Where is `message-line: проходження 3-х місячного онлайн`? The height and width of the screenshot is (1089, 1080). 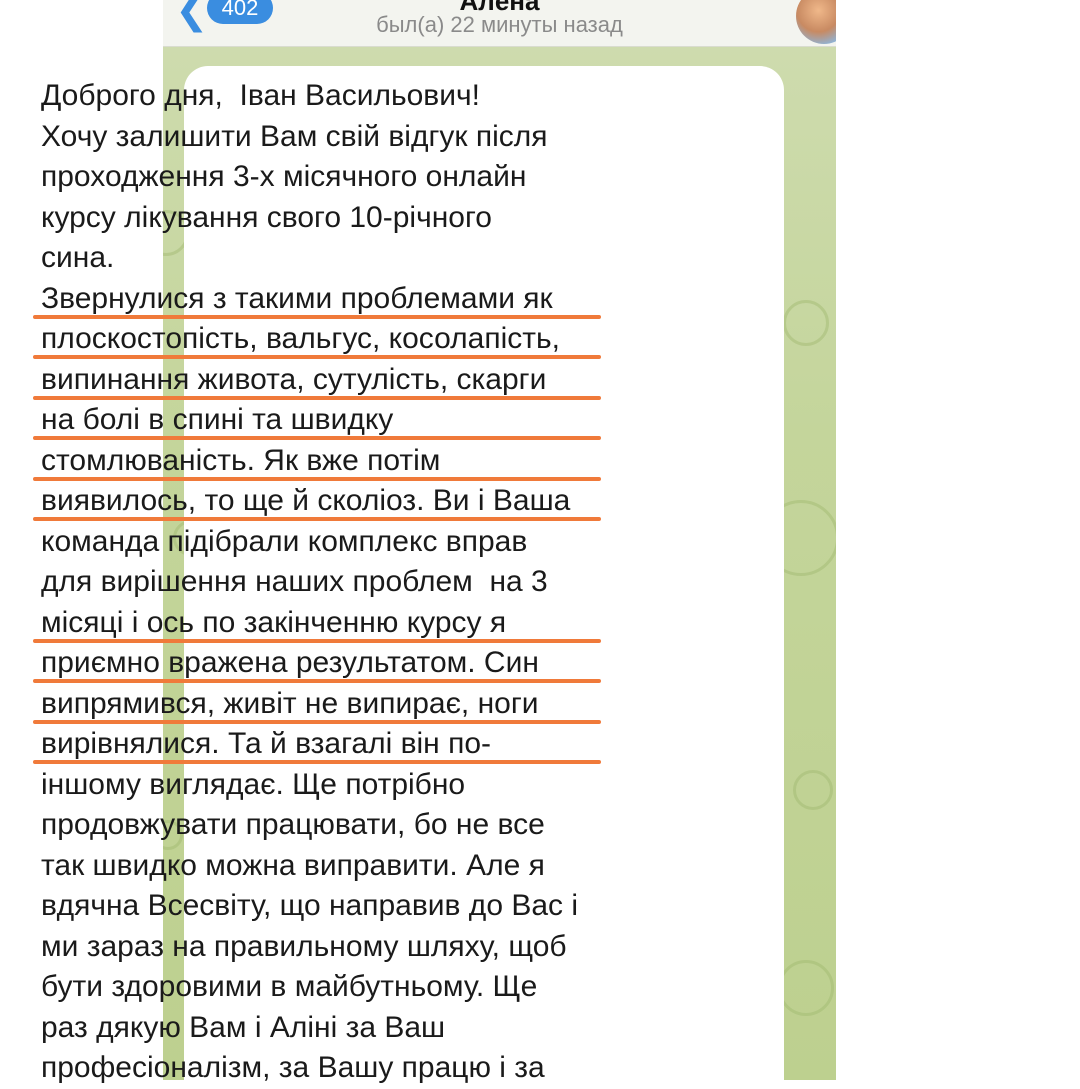
message-line: проходження 3-х місячного онлайн is located at coordinates (284, 176).